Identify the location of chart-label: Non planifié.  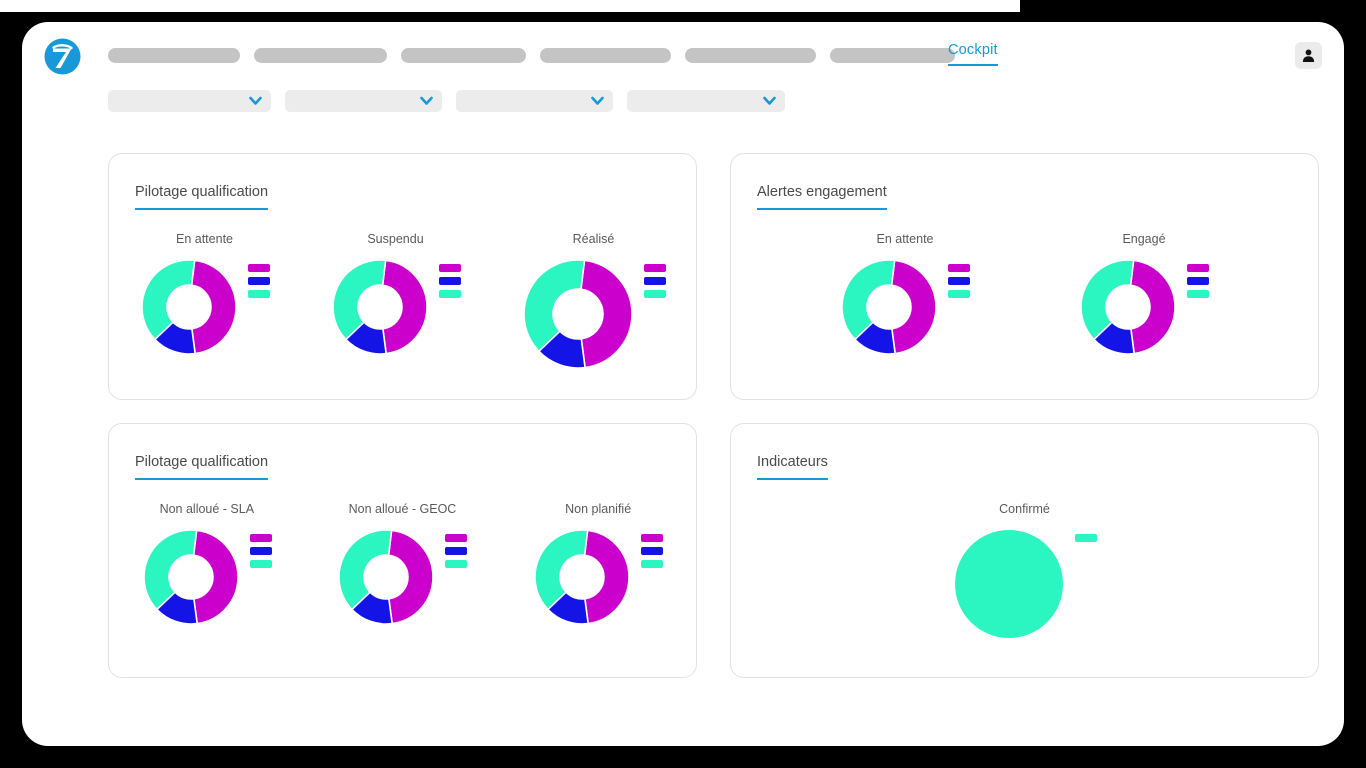
(598, 509).